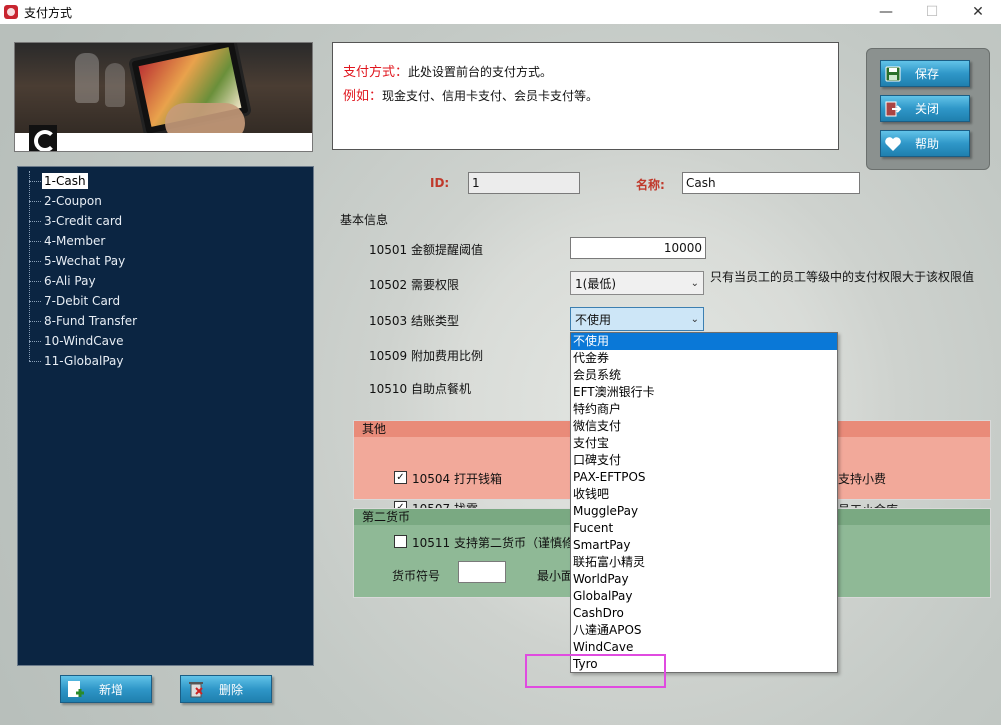 This screenshot has width=1001, height=725. What do you see at coordinates (364, 220) in the screenshot?
I see `basic-info-heading: 基本信息` at bounding box center [364, 220].